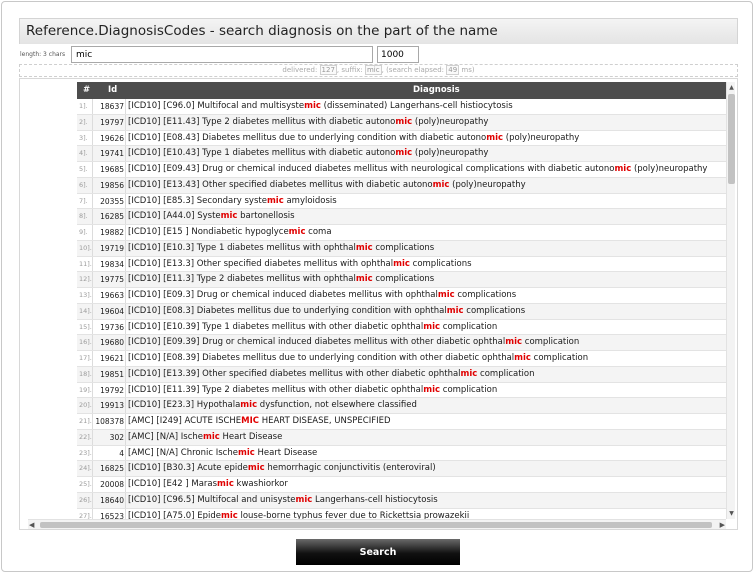  What do you see at coordinates (174, 216) in the screenshot?
I see `diagnosis-prefix: [ICD10] [A44.0] Syste` at bounding box center [174, 216].